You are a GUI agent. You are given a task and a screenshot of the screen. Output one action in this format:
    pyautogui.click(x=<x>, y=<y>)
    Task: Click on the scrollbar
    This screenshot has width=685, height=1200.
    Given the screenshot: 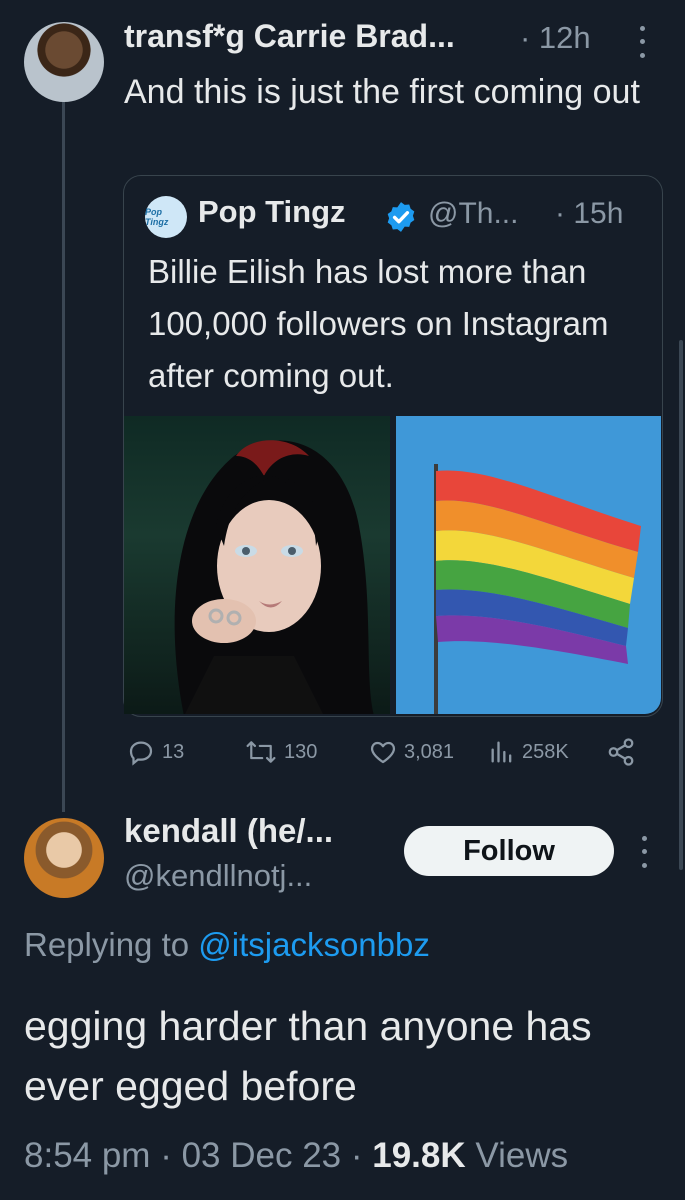 What is the action you would take?
    pyautogui.click(x=681, y=605)
    